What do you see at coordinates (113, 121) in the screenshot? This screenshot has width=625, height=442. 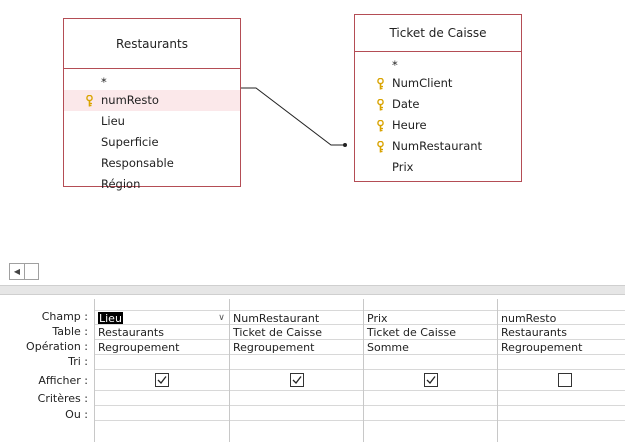 I see `field-name: Lieu` at bounding box center [113, 121].